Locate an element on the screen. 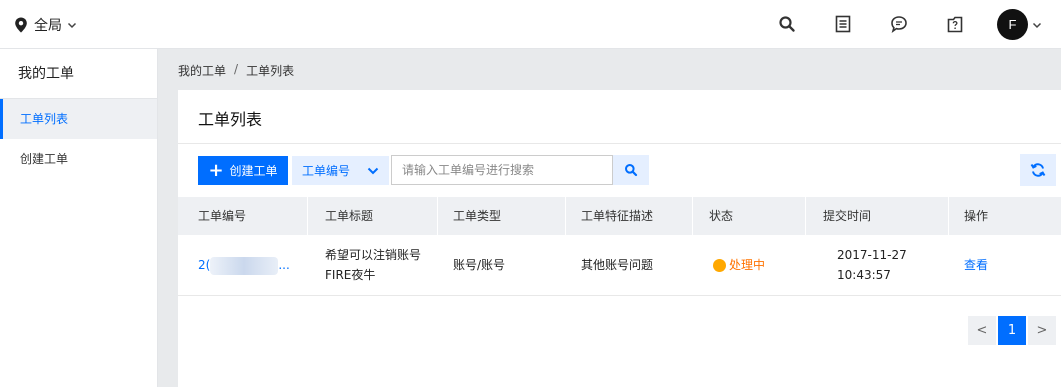  create-ticket-label: 创建工单 is located at coordinates (253, 171).